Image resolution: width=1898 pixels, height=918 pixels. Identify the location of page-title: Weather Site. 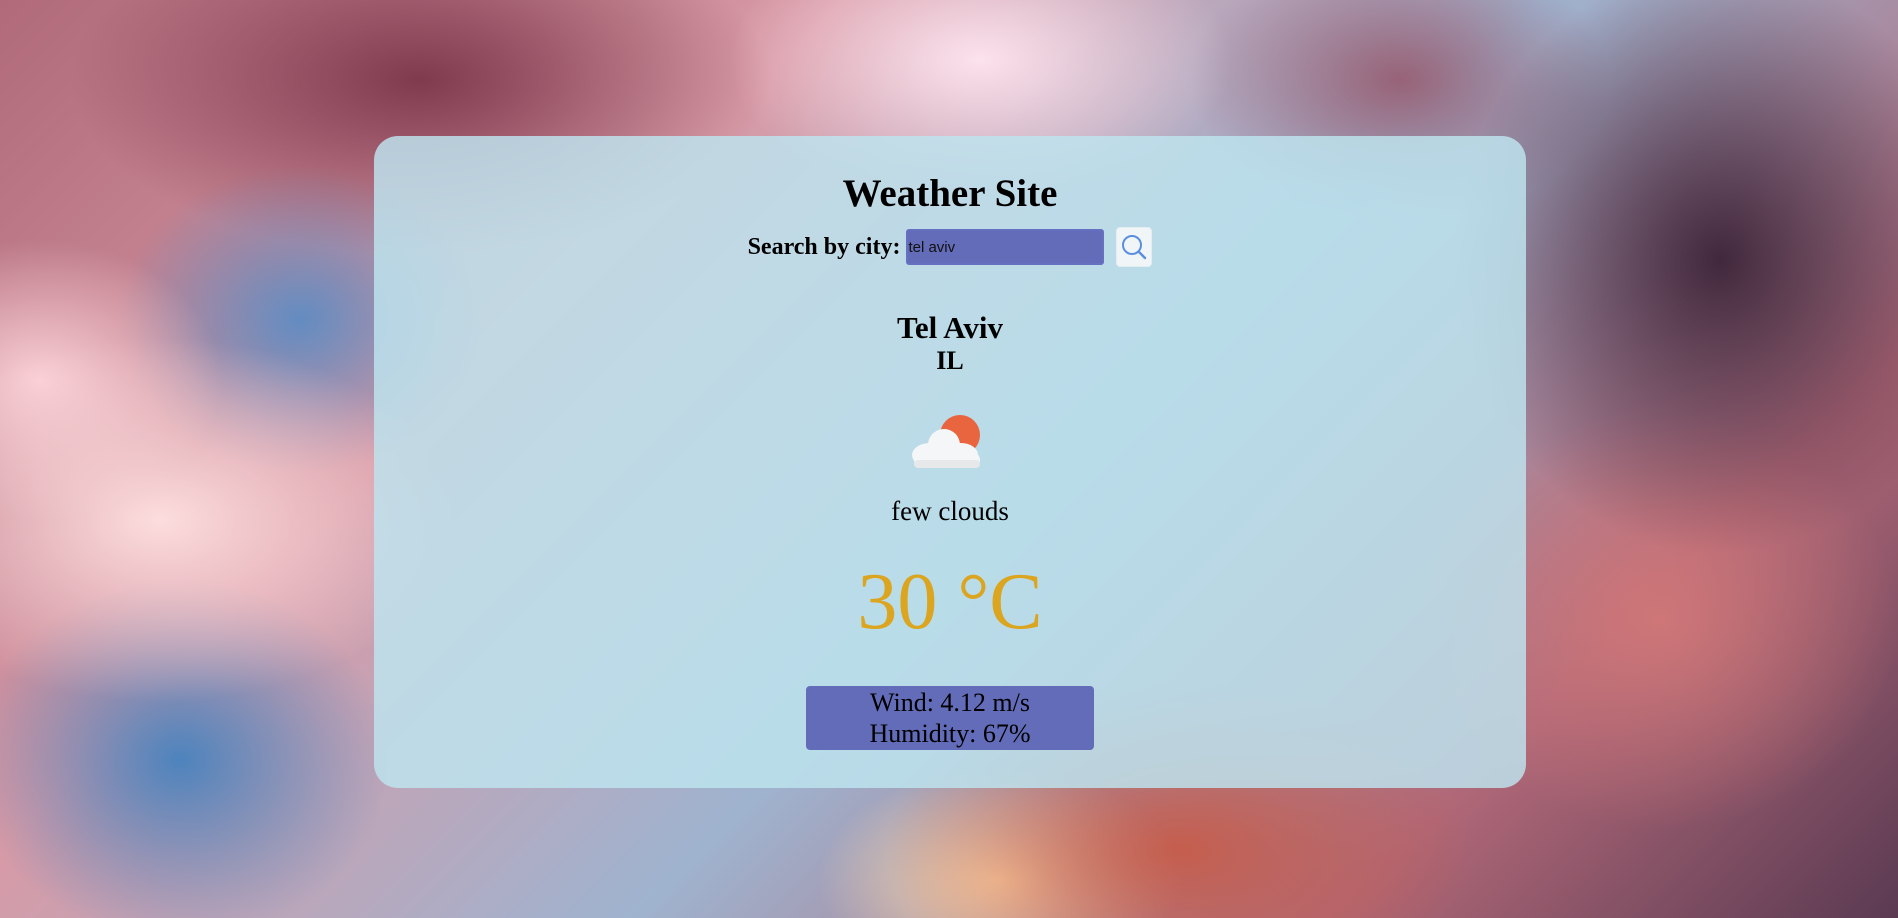
(950, 193).